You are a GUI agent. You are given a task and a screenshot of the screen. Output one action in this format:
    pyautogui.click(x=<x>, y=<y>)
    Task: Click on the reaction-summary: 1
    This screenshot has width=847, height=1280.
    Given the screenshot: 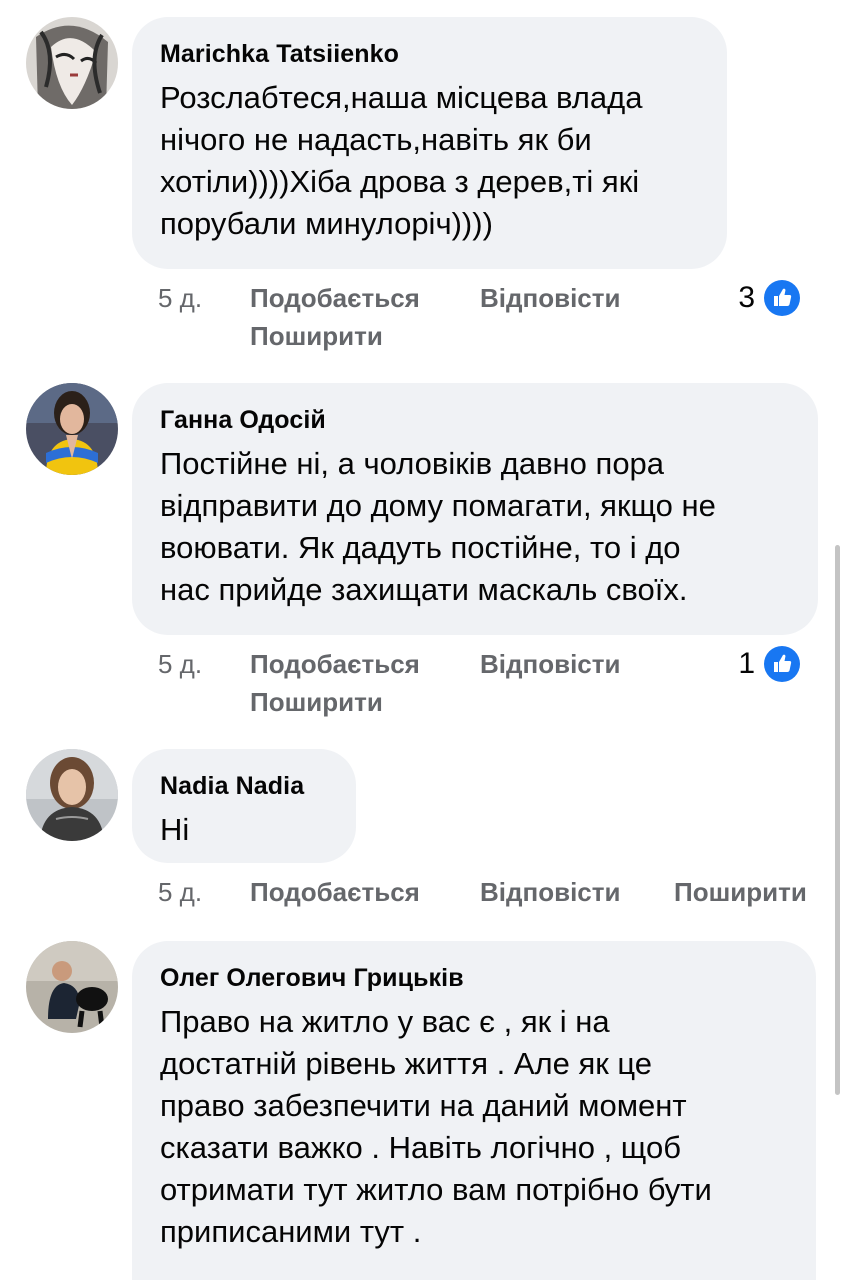 What is the action you would take?
    pyautogui.click(x=769, y=664)
    